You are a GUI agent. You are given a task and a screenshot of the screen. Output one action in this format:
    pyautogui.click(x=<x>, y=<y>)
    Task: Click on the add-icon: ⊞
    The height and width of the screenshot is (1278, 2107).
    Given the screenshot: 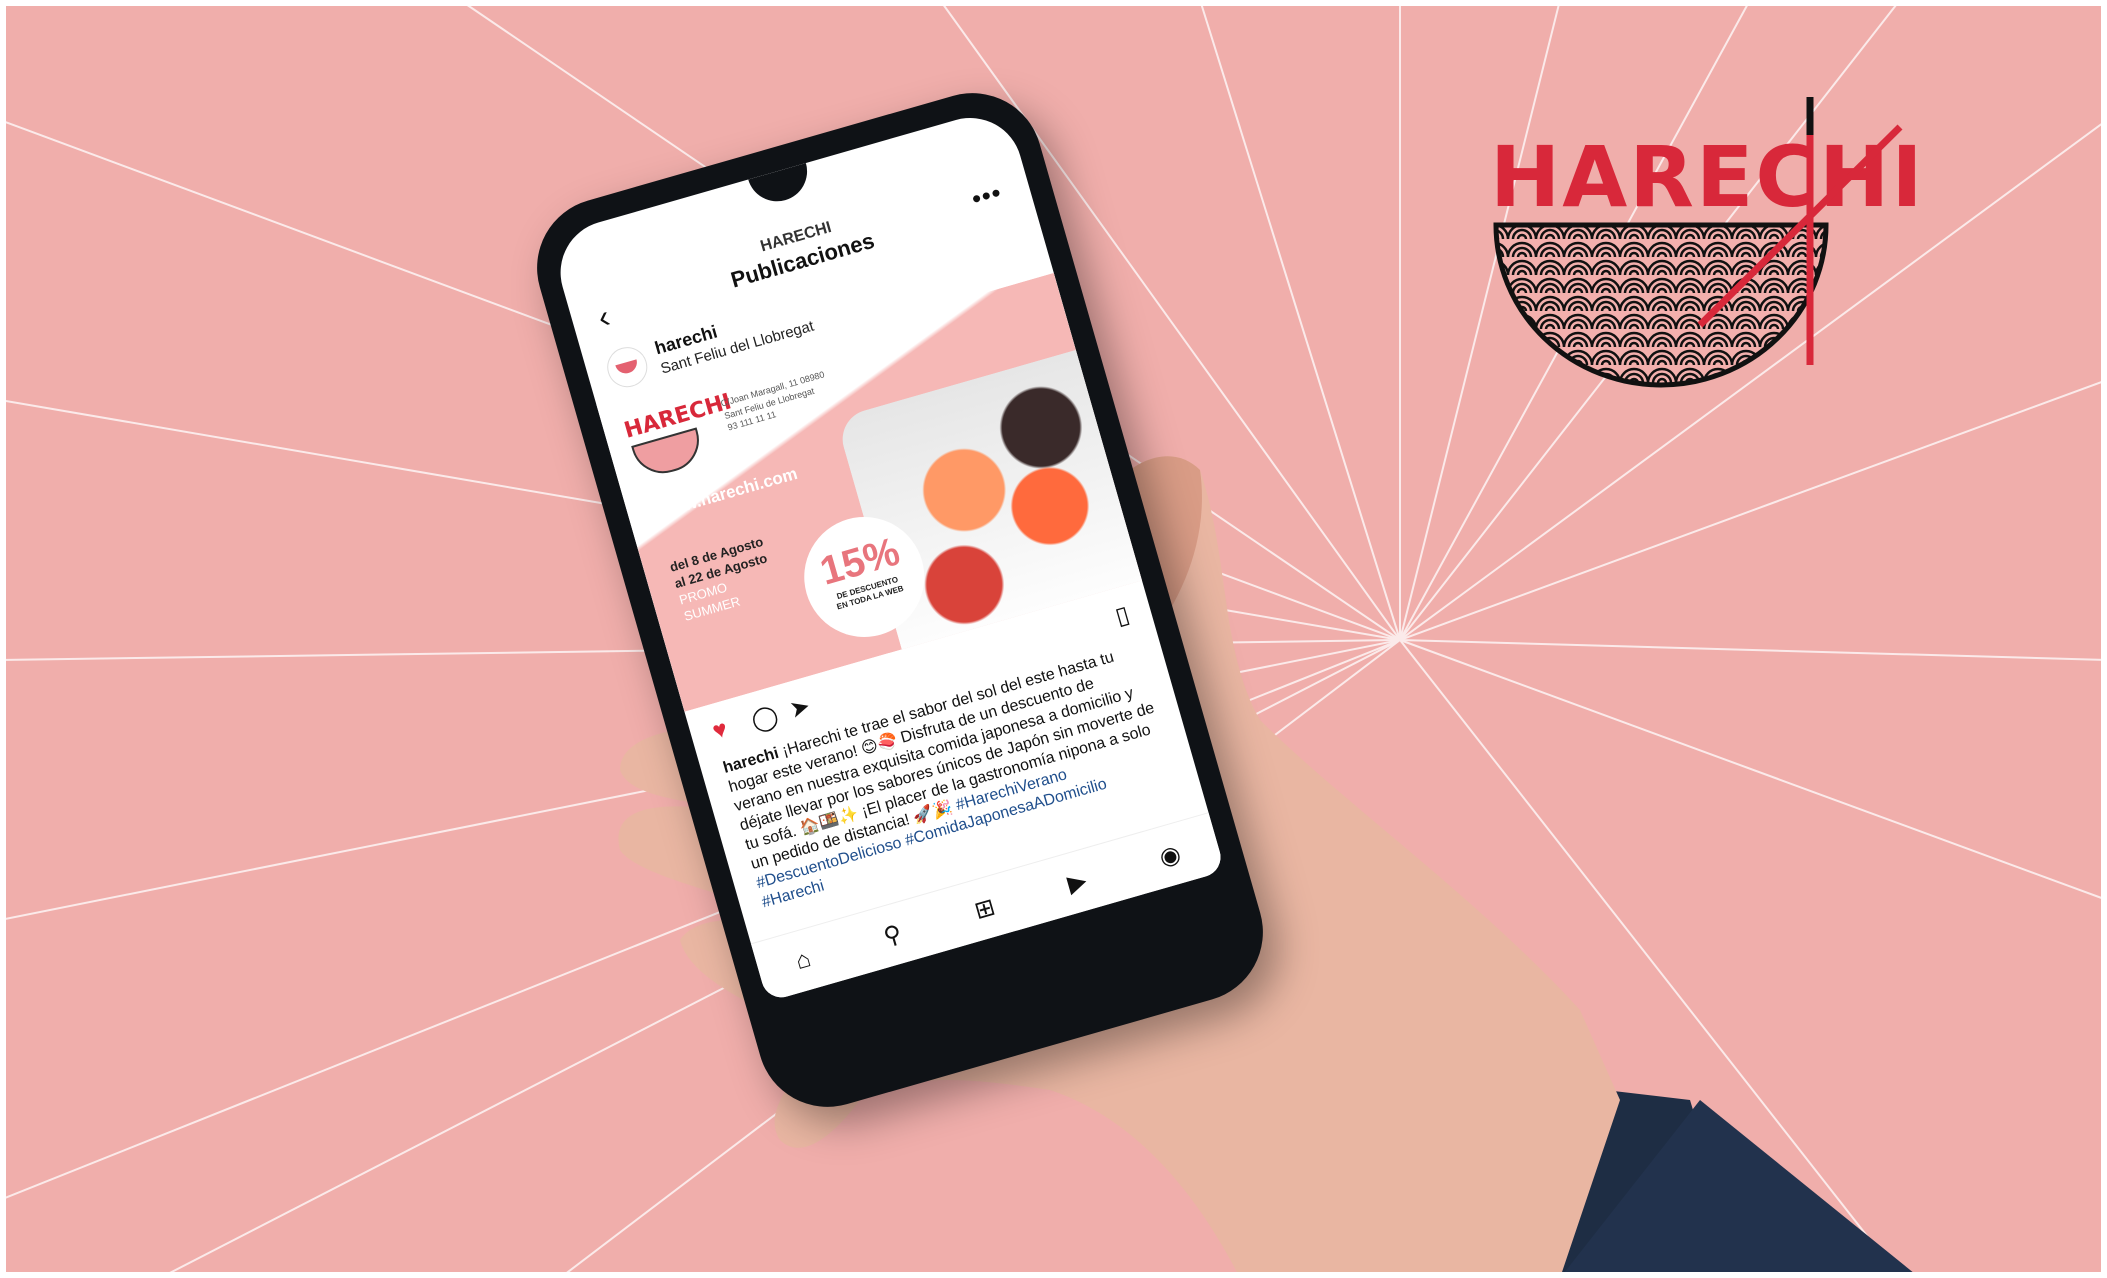 What is the action you would take?
    pyautogui.click(x=984, y=908)
    